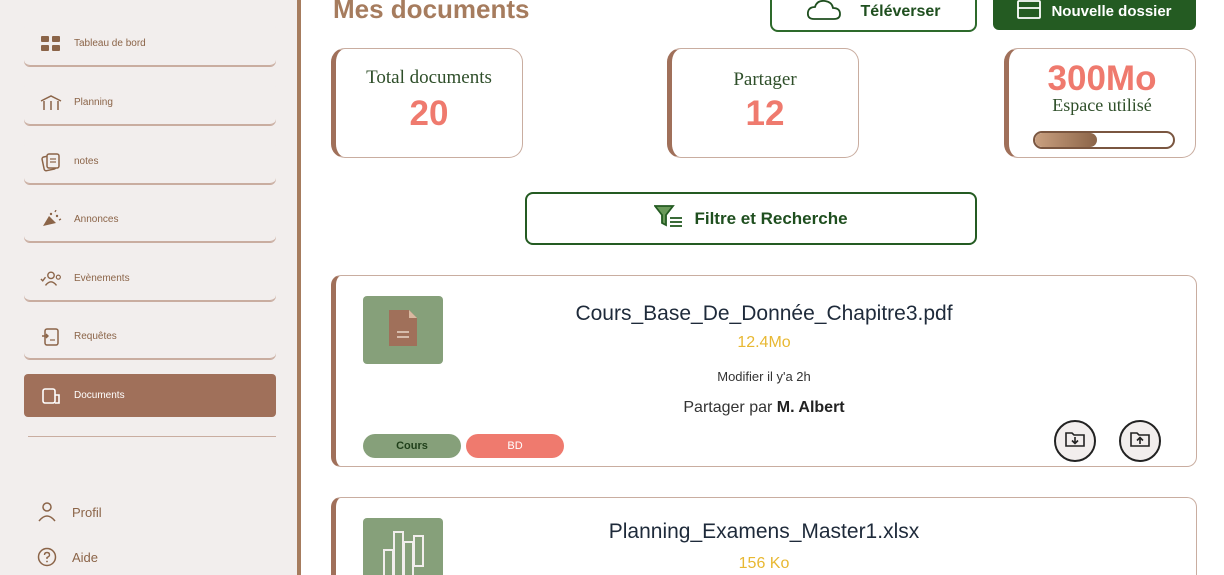  Describe the element at coordinates (431, 12) in the screenshot. I see `page-title: Mes documents` at that location.